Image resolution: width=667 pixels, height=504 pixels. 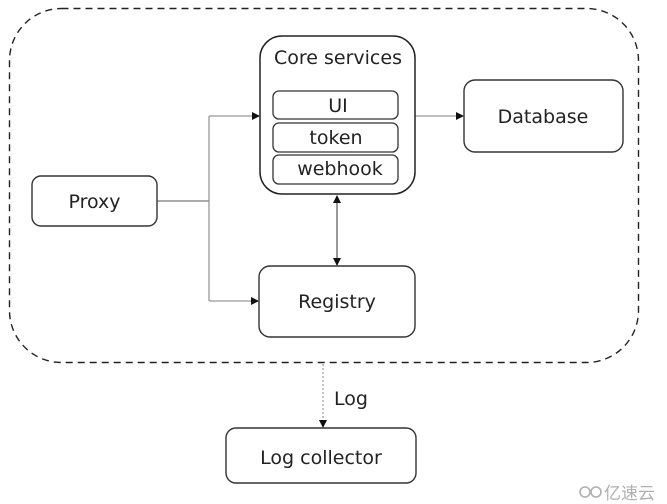 I want to click on node-database: Database, so click(x=543, y=116).